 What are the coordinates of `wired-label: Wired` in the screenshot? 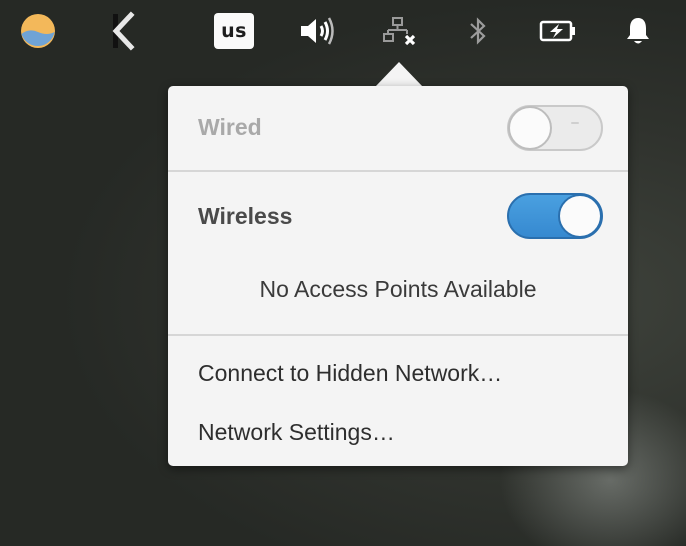 It's located at (230, 127).